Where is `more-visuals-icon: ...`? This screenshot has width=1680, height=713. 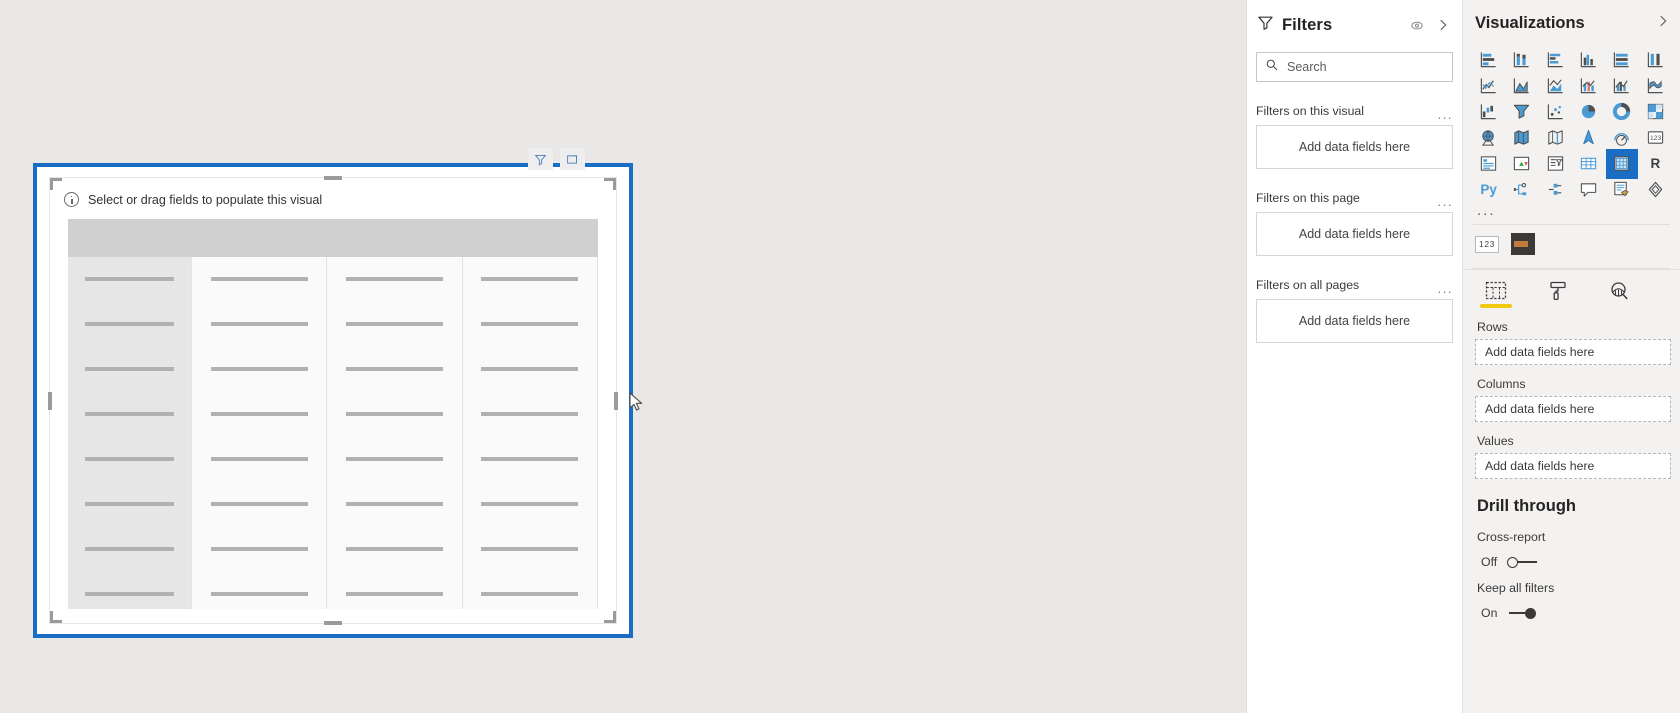
more-visuals-icon: ... is located at coordinates (1571, 210).